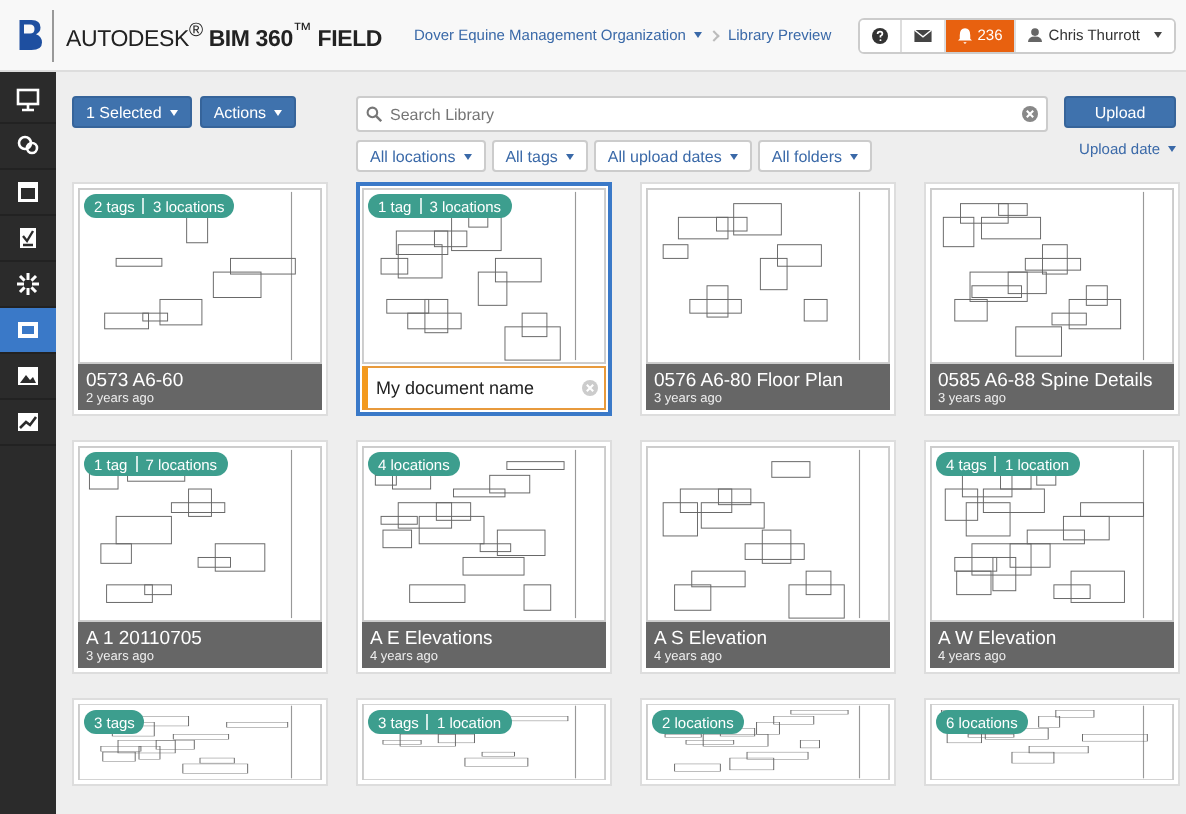  Describe the element at coordinates (248, 112) in the screenshot. I see `actions-dropdown: Actions` at that location.